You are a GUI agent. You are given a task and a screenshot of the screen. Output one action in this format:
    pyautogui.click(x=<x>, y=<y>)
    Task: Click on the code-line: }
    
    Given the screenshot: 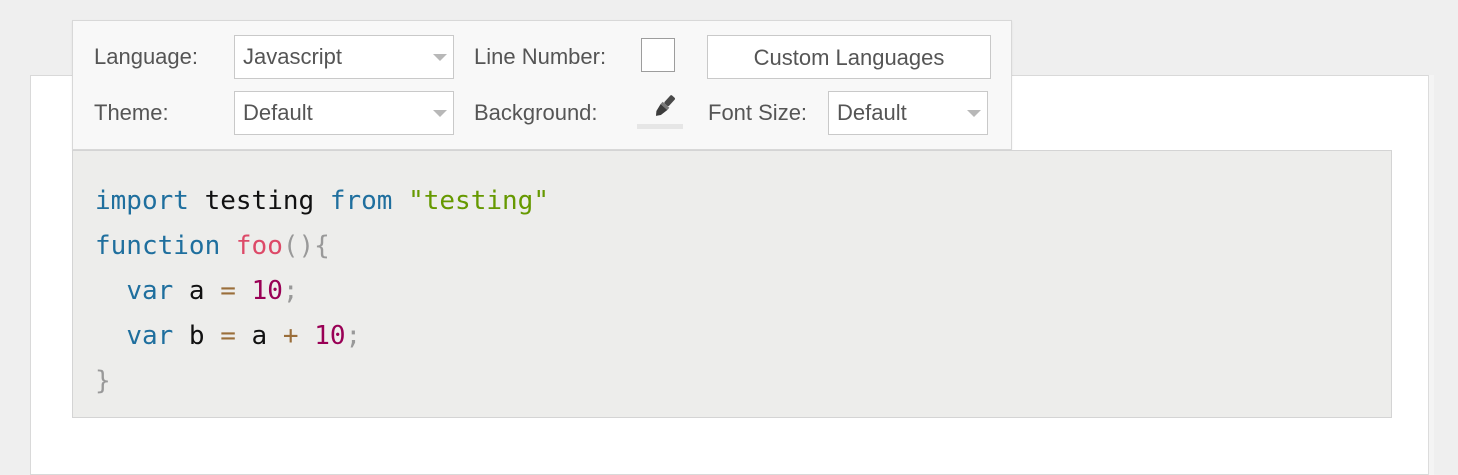 What is the action you would take?
    pyautogui.click(x=322, y=381)
    